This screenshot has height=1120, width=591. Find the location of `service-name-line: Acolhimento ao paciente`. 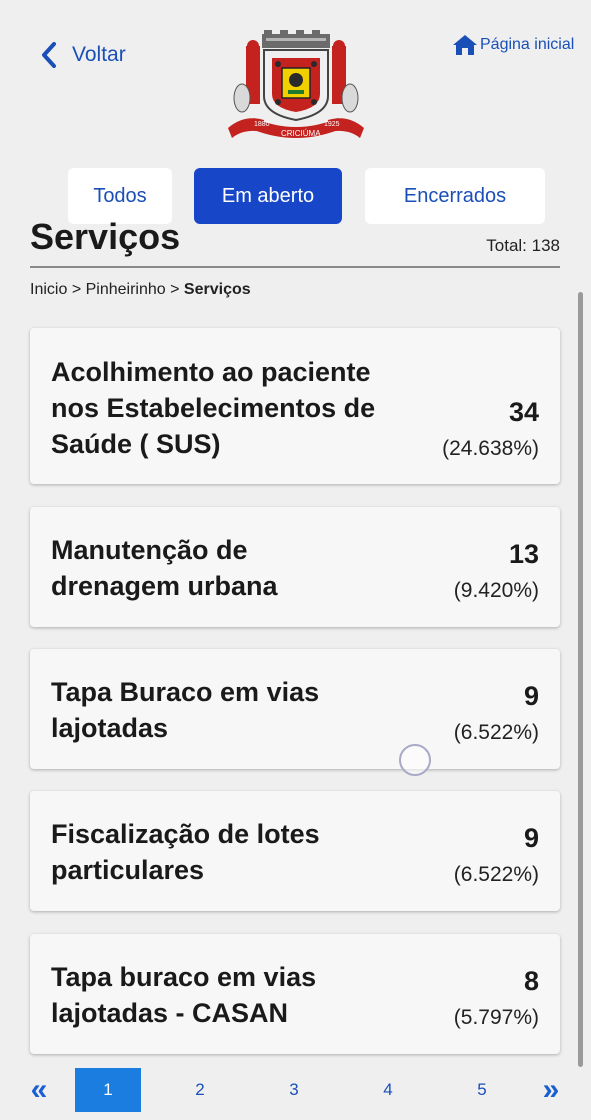

service-name-line: Acolhimento ao paciente is located at coordinates (211, 372).